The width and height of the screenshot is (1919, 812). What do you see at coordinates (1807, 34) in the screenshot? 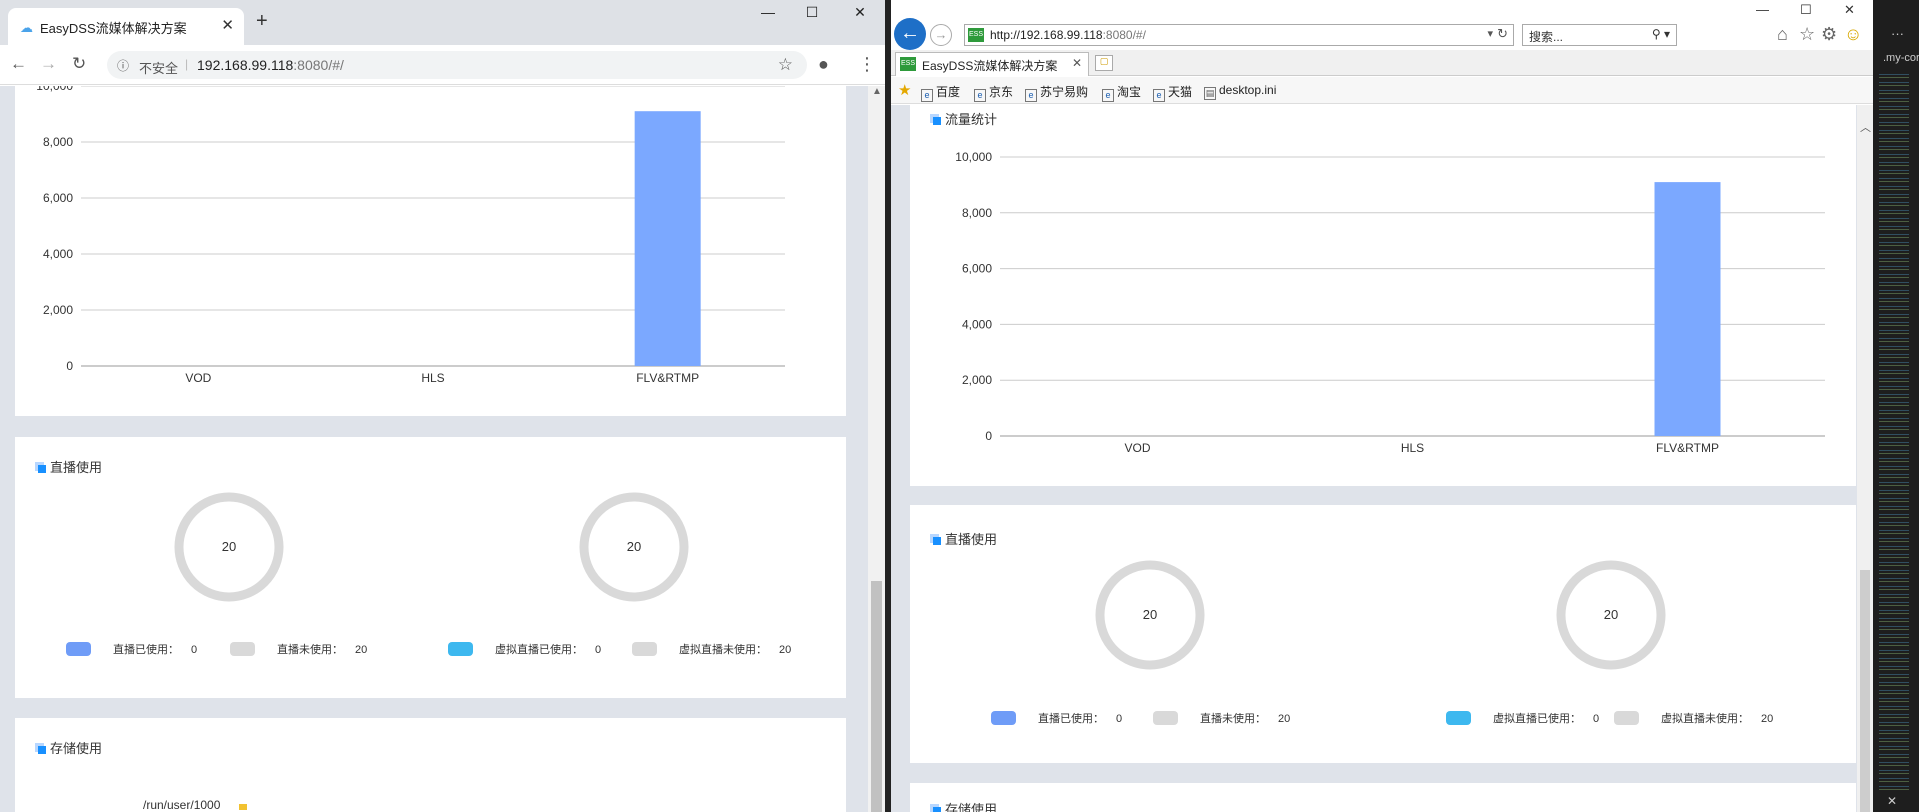
I see `favorites-star-icon: ☆` at bounding box center [1807, 34].